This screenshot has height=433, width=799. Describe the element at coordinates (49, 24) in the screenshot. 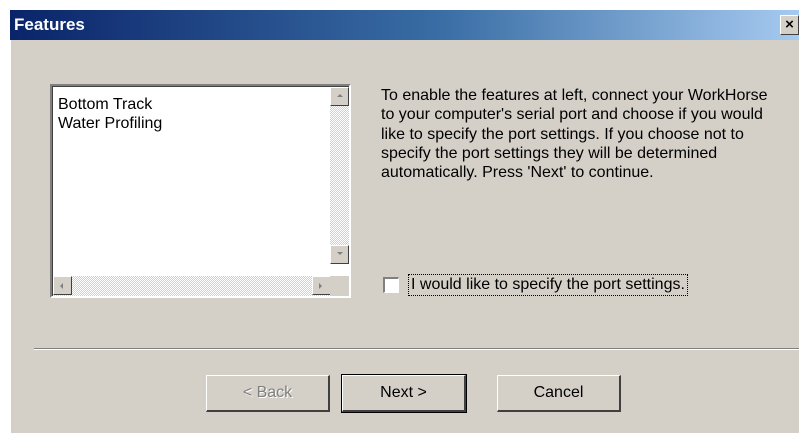

I see `dialog-title: Features` at that location.